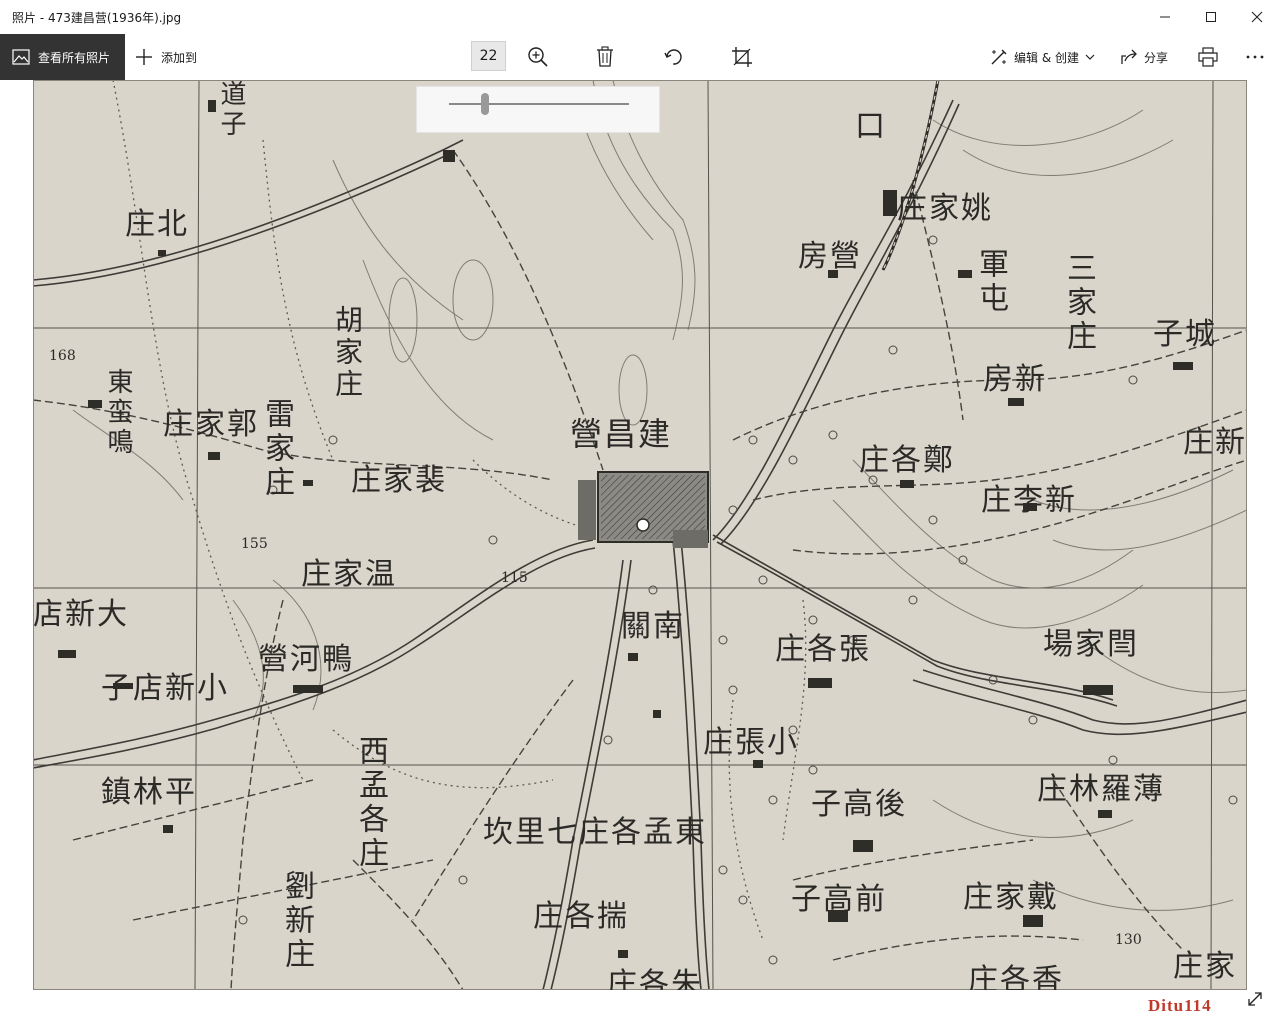 The height and width of the screenshot is (1023, 1280). I want to click on place-label: 庄林羅薄, so click(1101, 789).